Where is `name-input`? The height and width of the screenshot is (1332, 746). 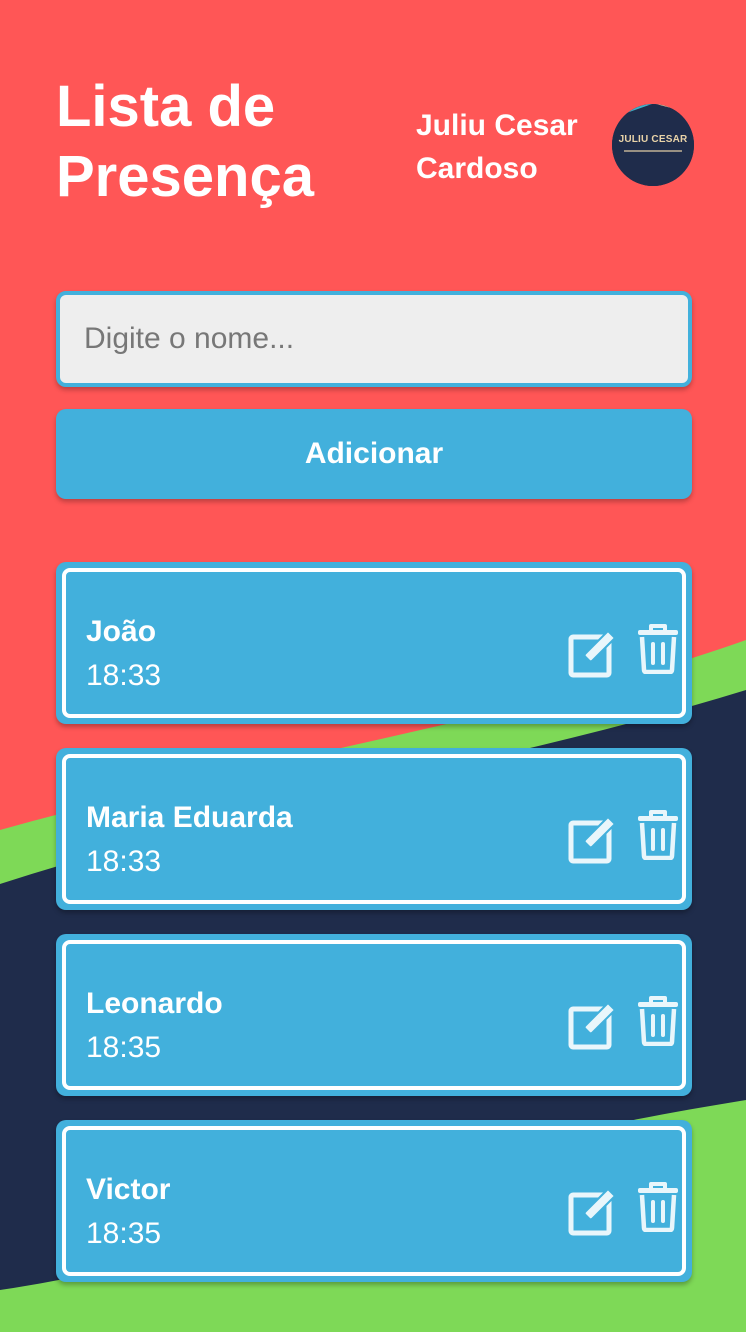 name-input is located at coordinates (374, 339).